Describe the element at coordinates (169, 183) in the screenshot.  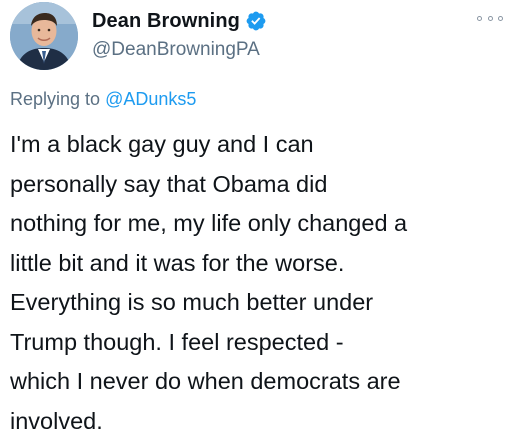
I see `tweet-text-line: personally say that Obama did` at that location.